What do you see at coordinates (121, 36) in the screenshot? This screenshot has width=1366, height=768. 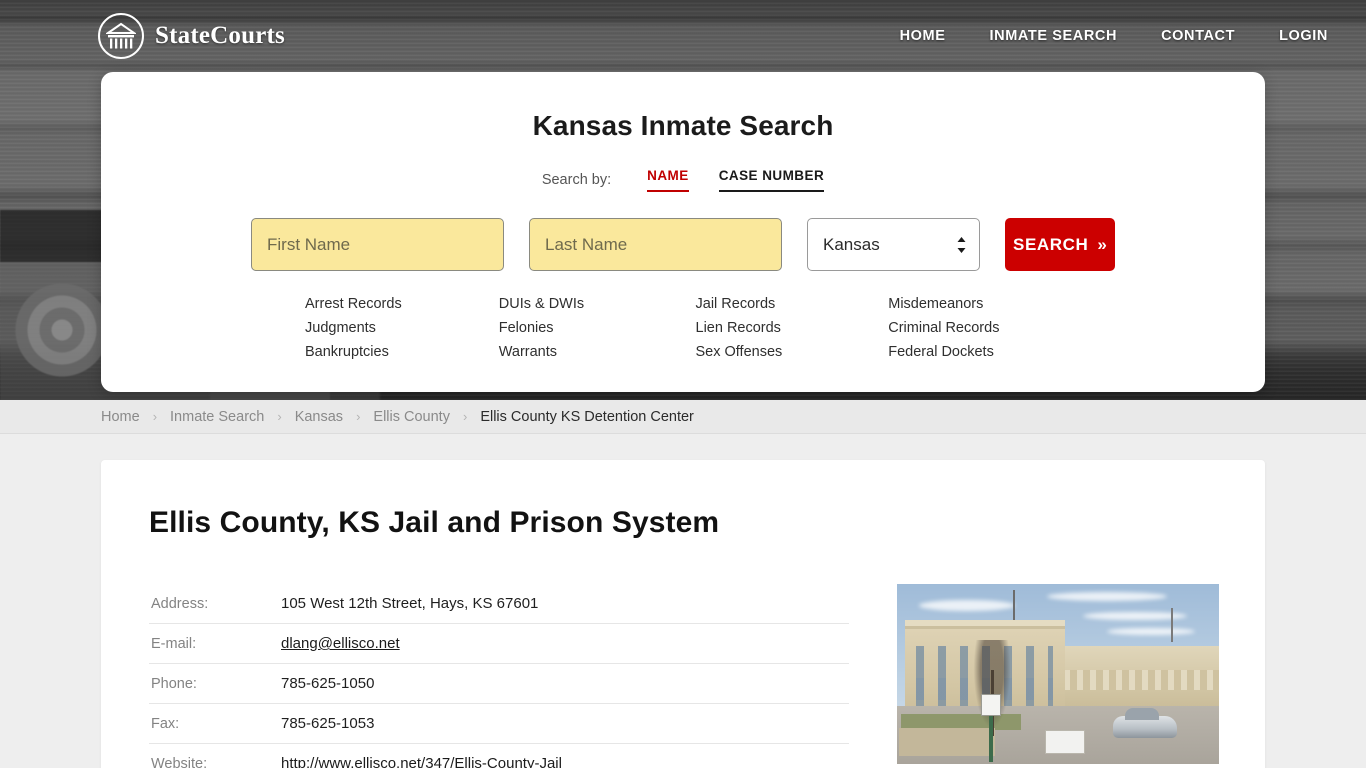 I see `courthouse-circle-icon` at bounding box center [121, 36].